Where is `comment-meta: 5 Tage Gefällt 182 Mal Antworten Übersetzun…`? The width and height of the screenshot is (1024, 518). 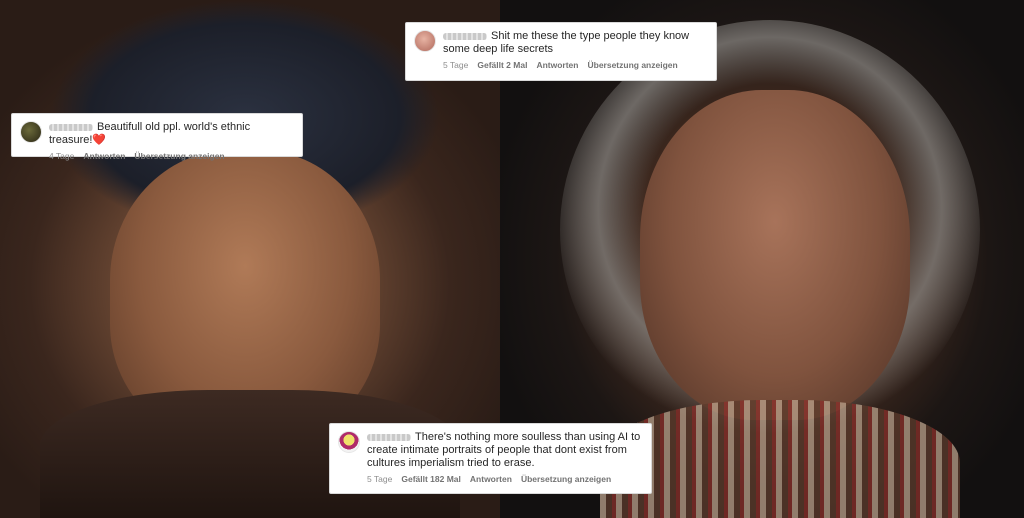 comment-meta: 5 Tage Gefällt 182 Mal Antworten Übersetzun… is located at coordinates (505, 479).